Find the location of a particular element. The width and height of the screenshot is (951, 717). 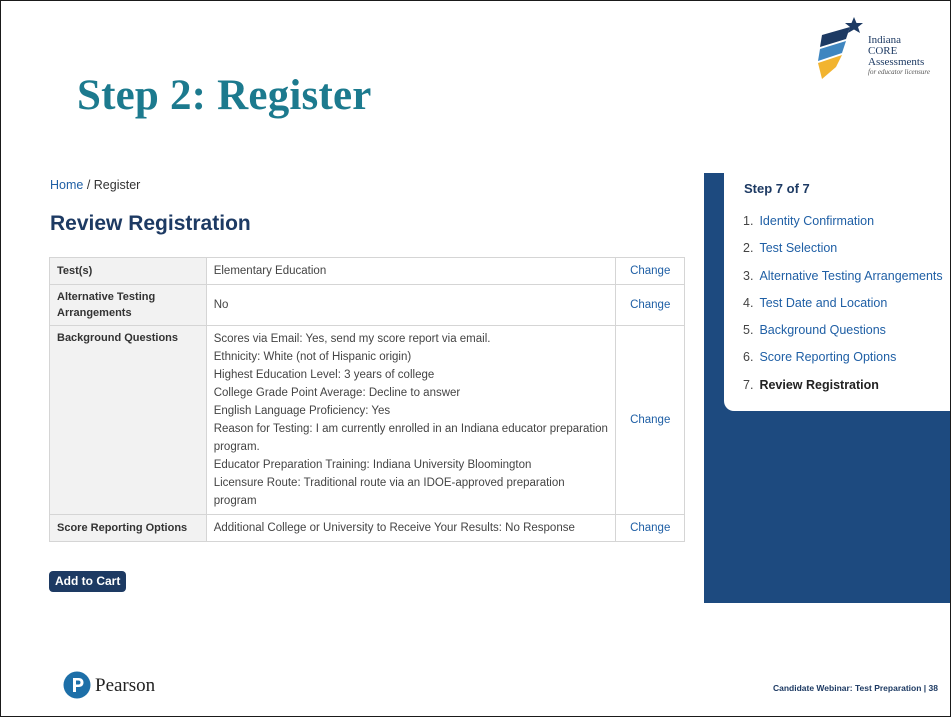

step-number: 2. is located at coordinates (748, 248).